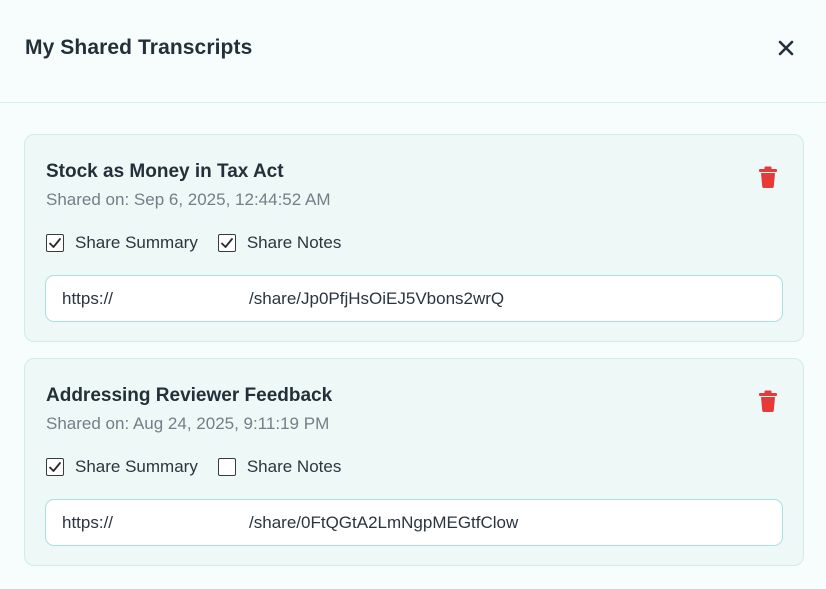  I want to click on transcript-title: Addressing Reviewer Feedback, so click(189, 395).